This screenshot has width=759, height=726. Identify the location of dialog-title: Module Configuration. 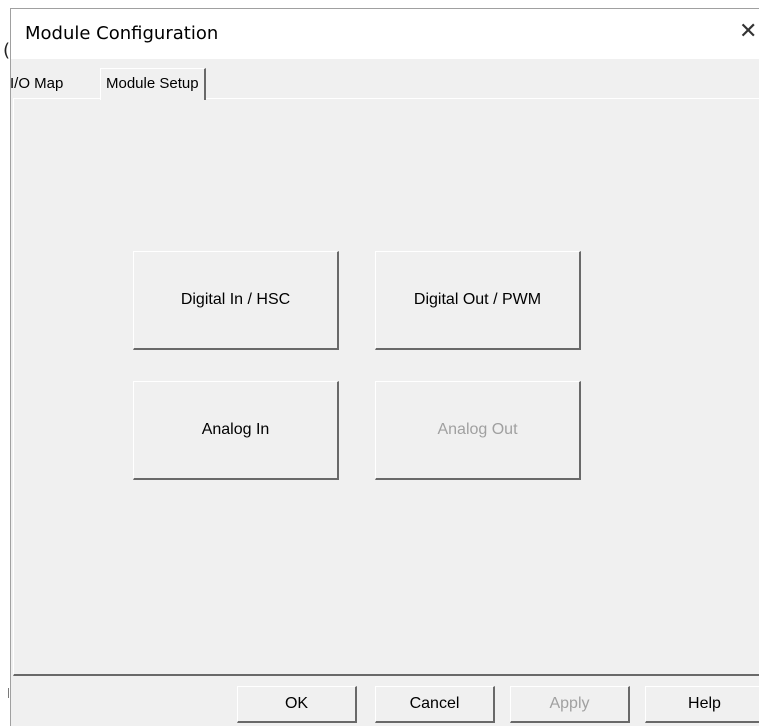
(122, 33).